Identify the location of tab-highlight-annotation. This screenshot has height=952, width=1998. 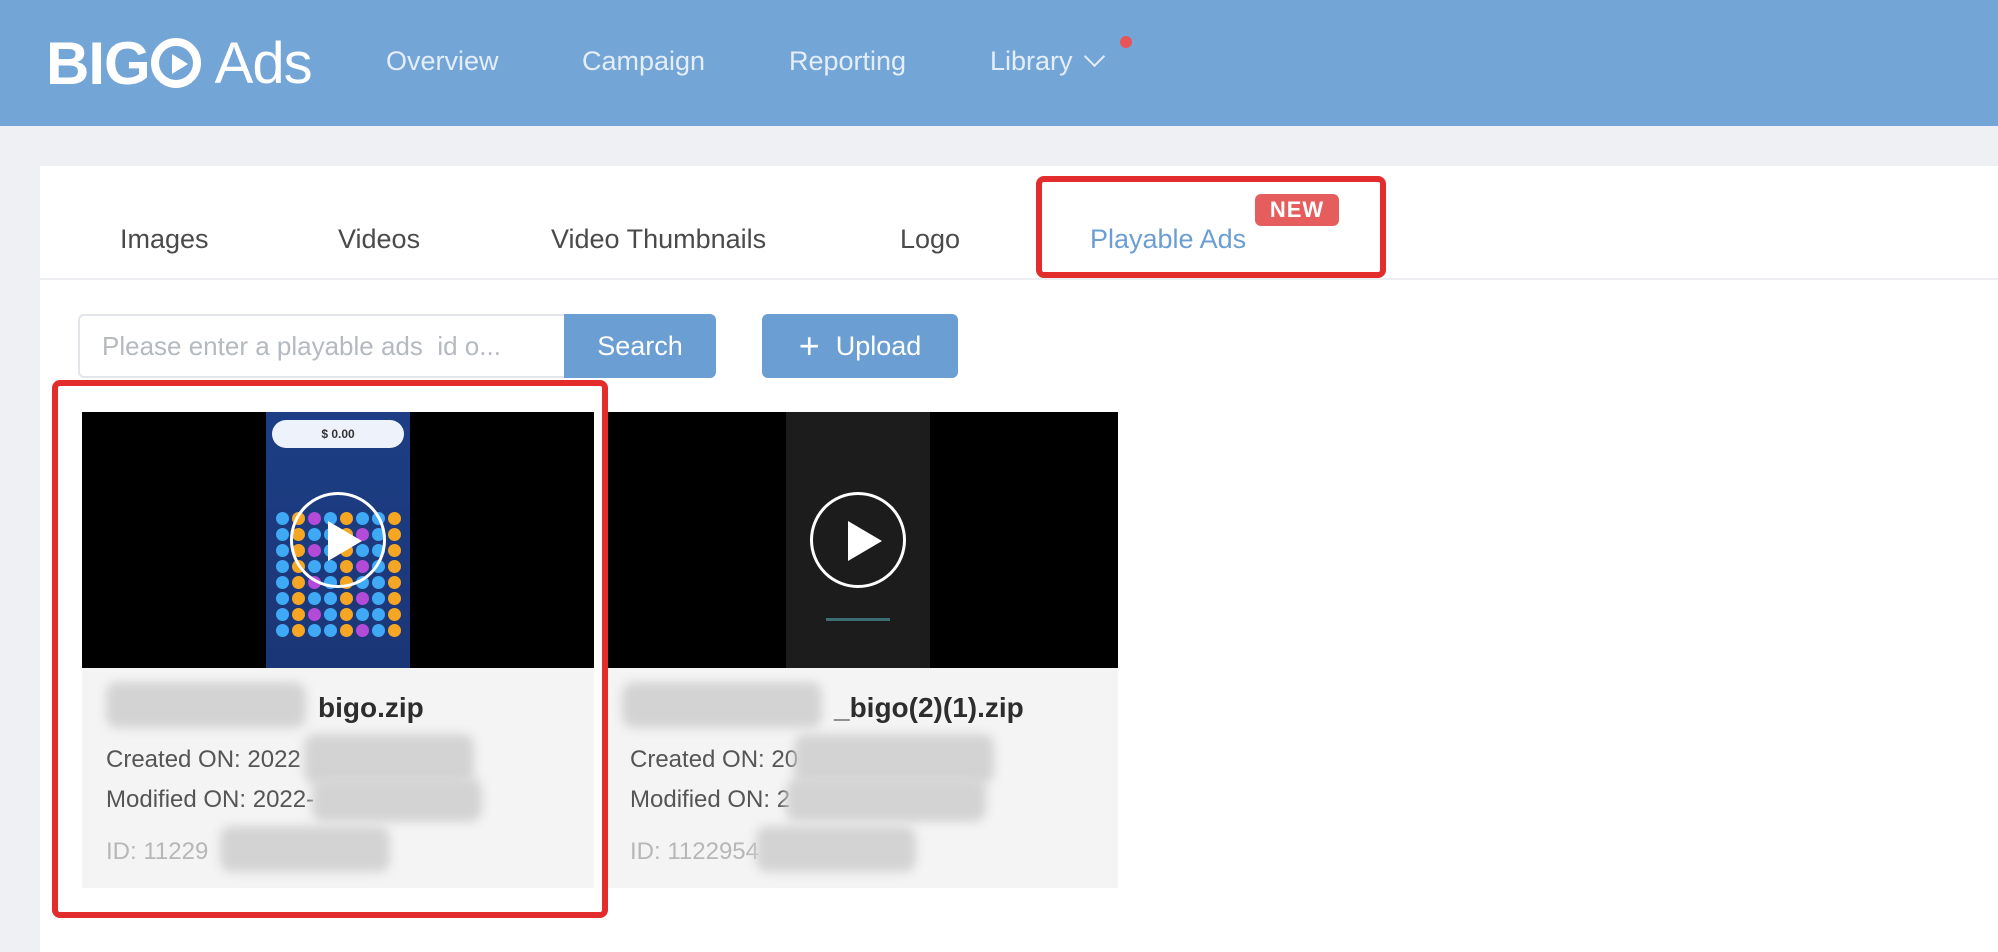
(1211, 227).